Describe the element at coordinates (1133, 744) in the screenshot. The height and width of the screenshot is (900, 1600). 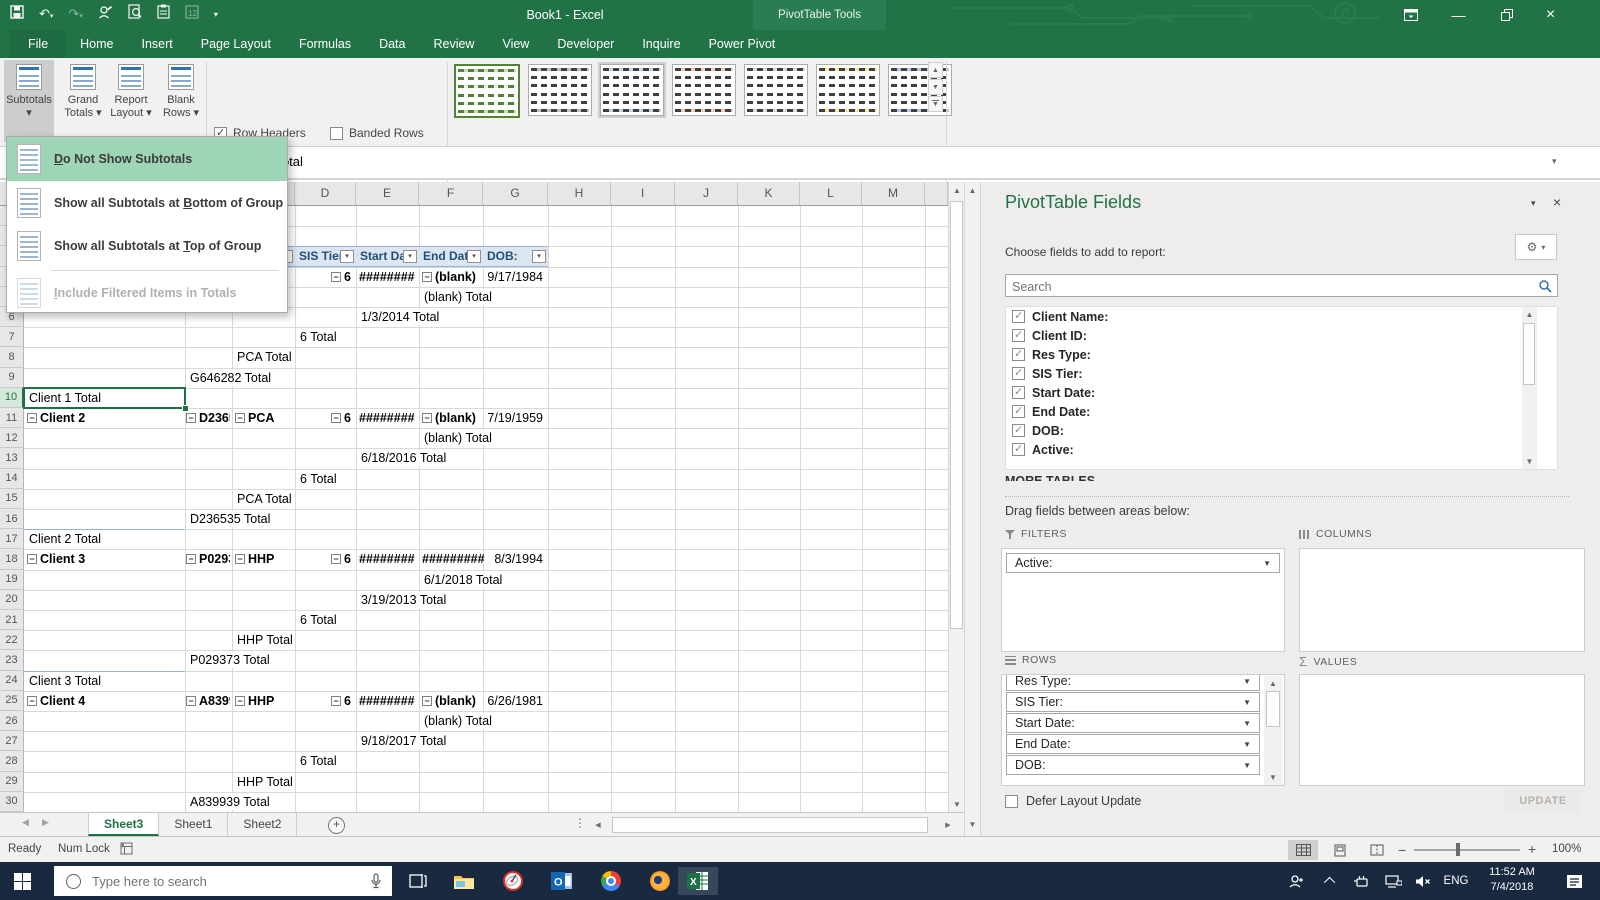
I see `rows-field-end-date: End Date: ▼` at that location.